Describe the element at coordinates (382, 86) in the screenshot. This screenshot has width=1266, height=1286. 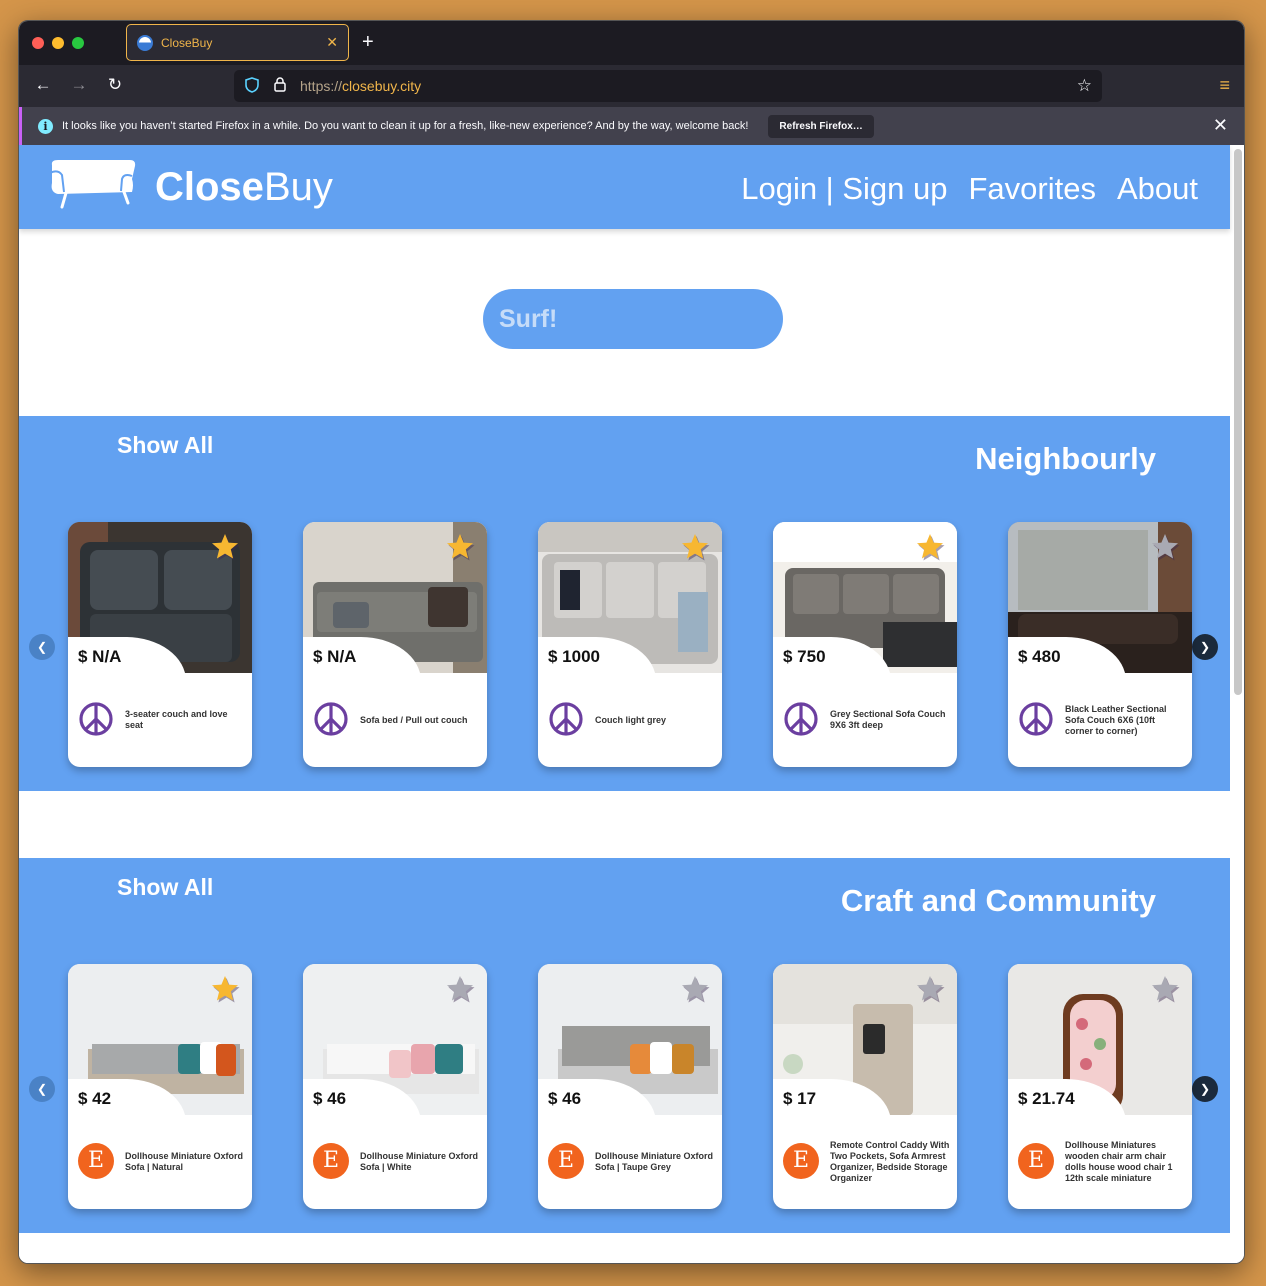
I see `url-host: closebuy.city` at that location.